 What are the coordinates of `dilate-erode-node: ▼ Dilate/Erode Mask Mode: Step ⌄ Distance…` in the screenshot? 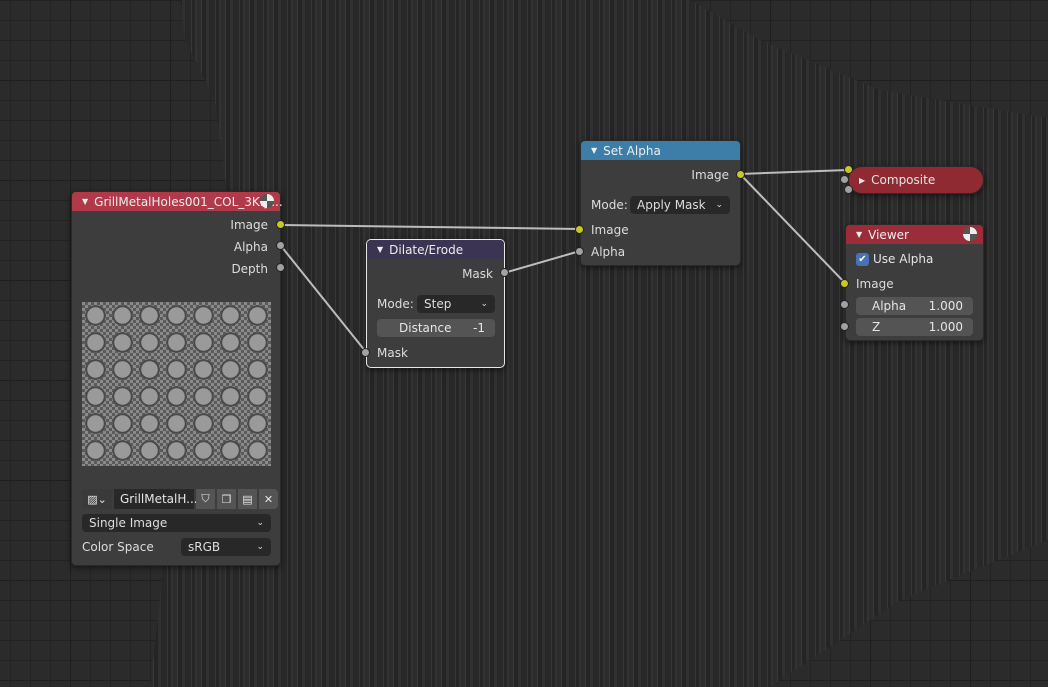 It's located at (435, 303).